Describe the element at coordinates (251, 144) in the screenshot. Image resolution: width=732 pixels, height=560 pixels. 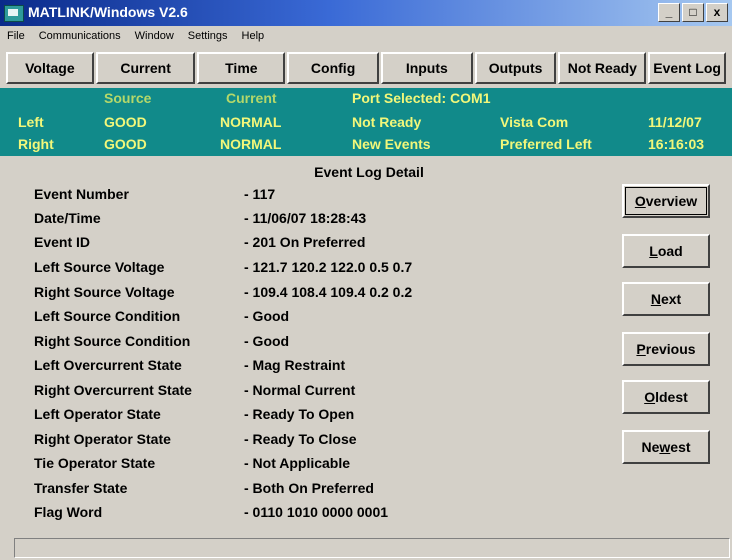
I see `right-current: NORMAL` at that location.